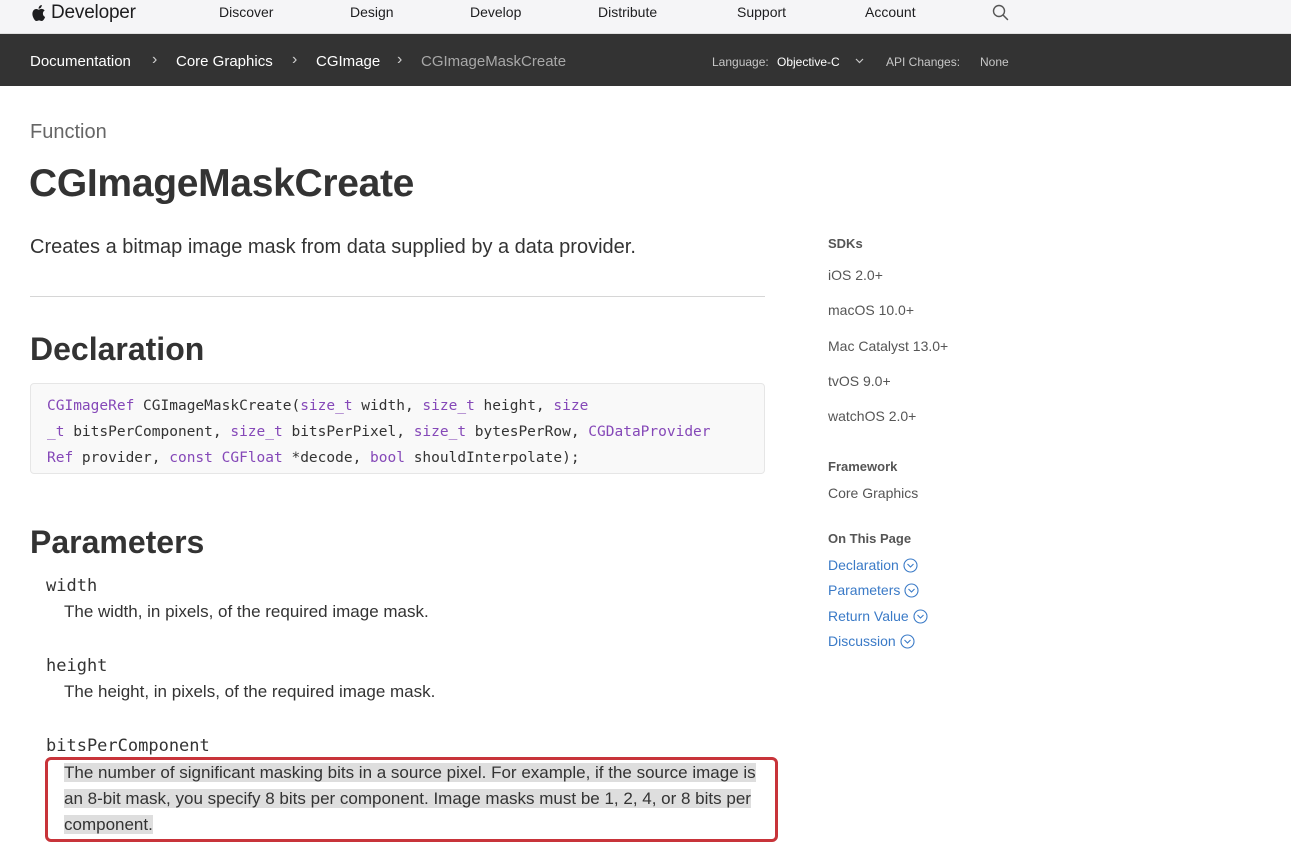  I want to click on breadcrumb-documentation: Documentation, so click(80, 61).